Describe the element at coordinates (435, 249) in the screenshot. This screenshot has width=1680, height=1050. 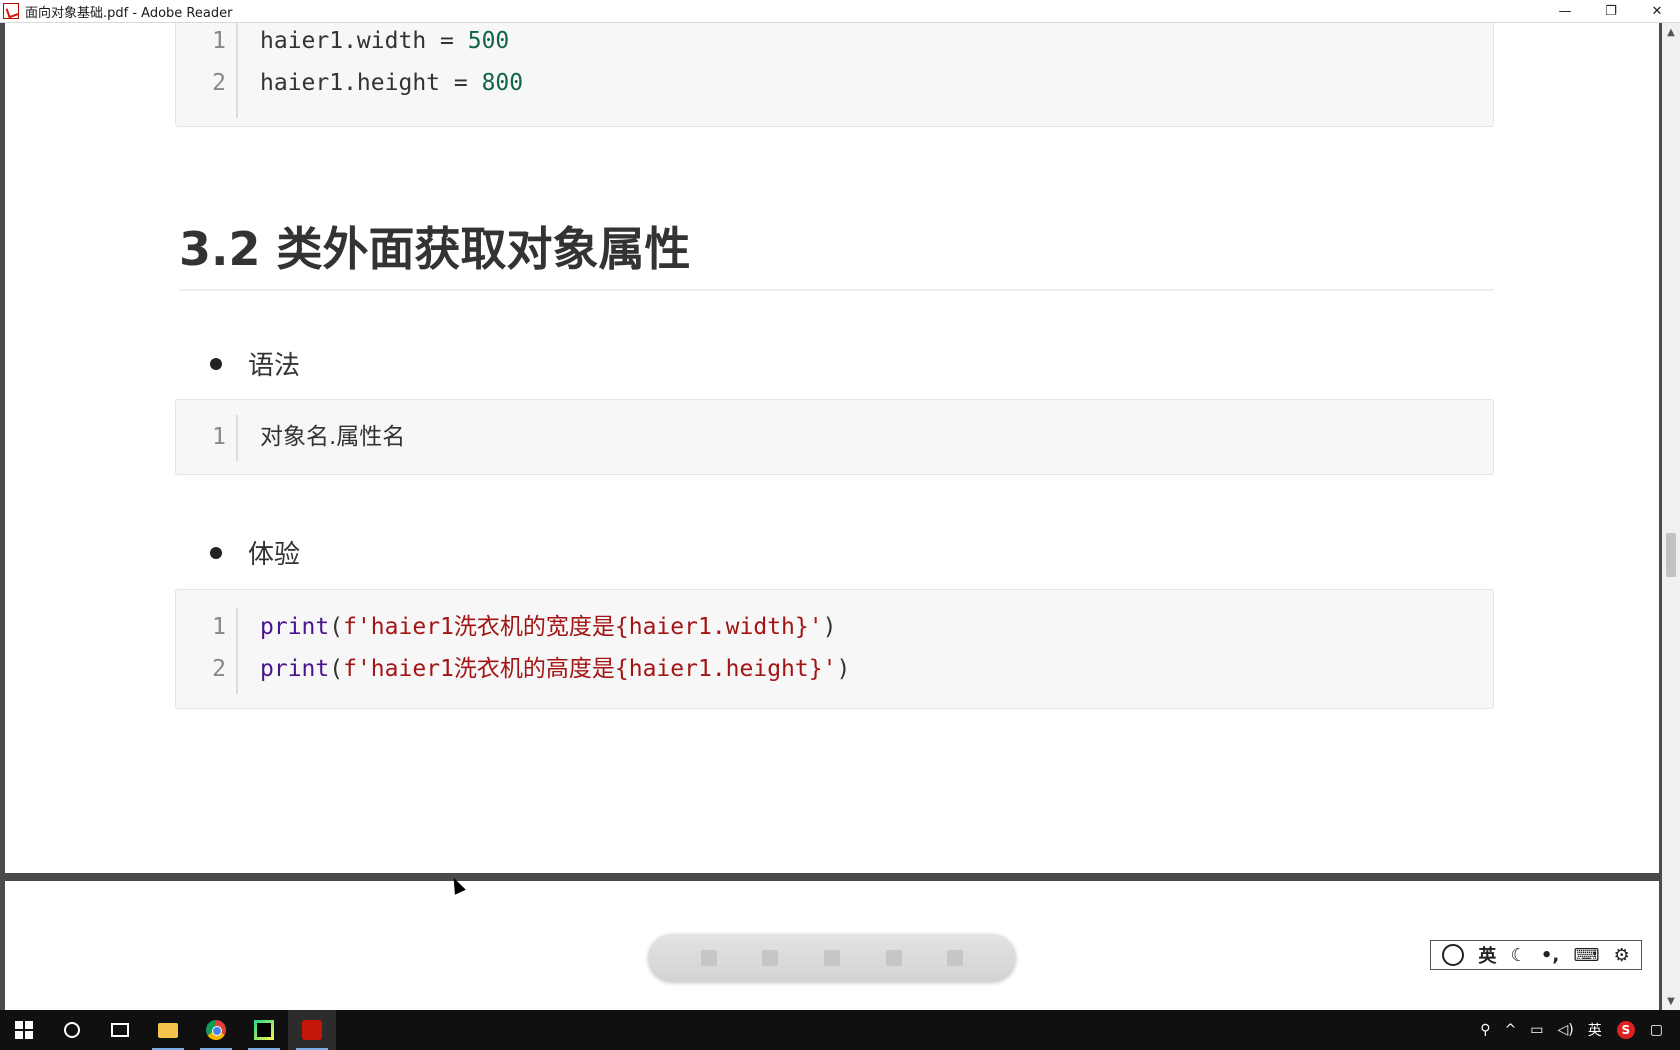
I see `section-heading: 3.2 类外面获取对象属性` at that location.